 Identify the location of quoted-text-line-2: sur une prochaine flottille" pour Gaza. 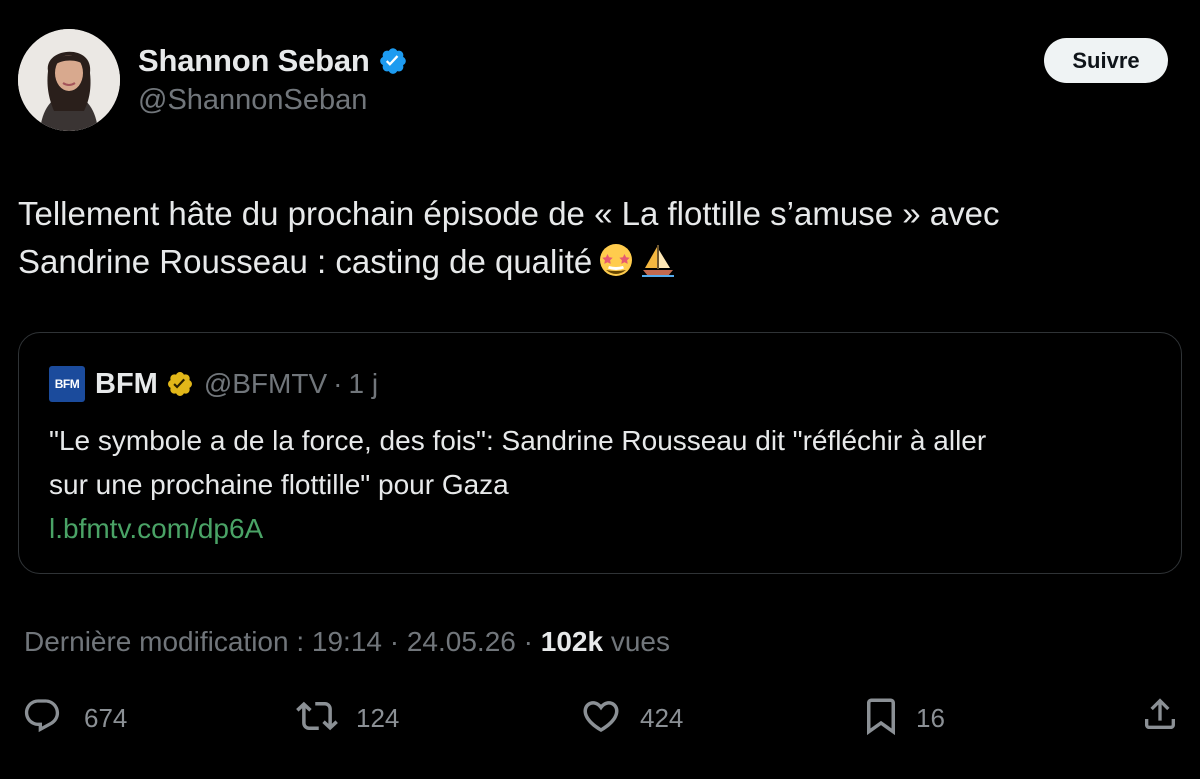
(279, 484).